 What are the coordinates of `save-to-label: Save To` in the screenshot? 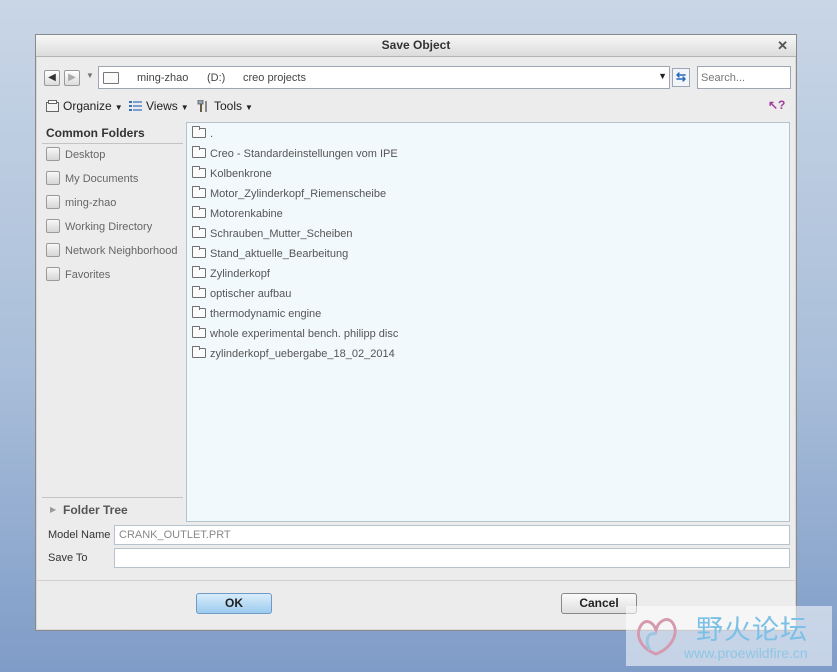 It's located at (68, 558).